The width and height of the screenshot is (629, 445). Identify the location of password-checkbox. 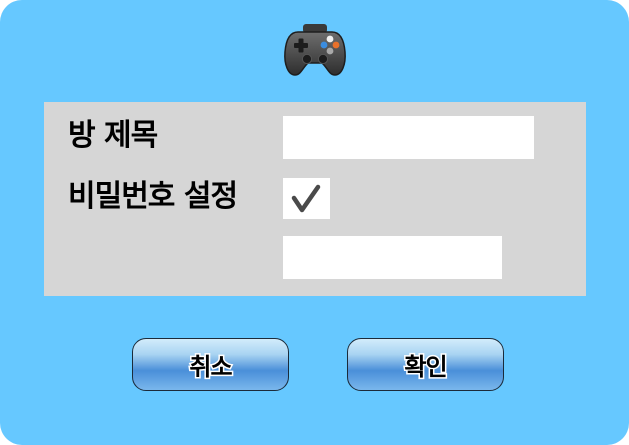
(306, 198).